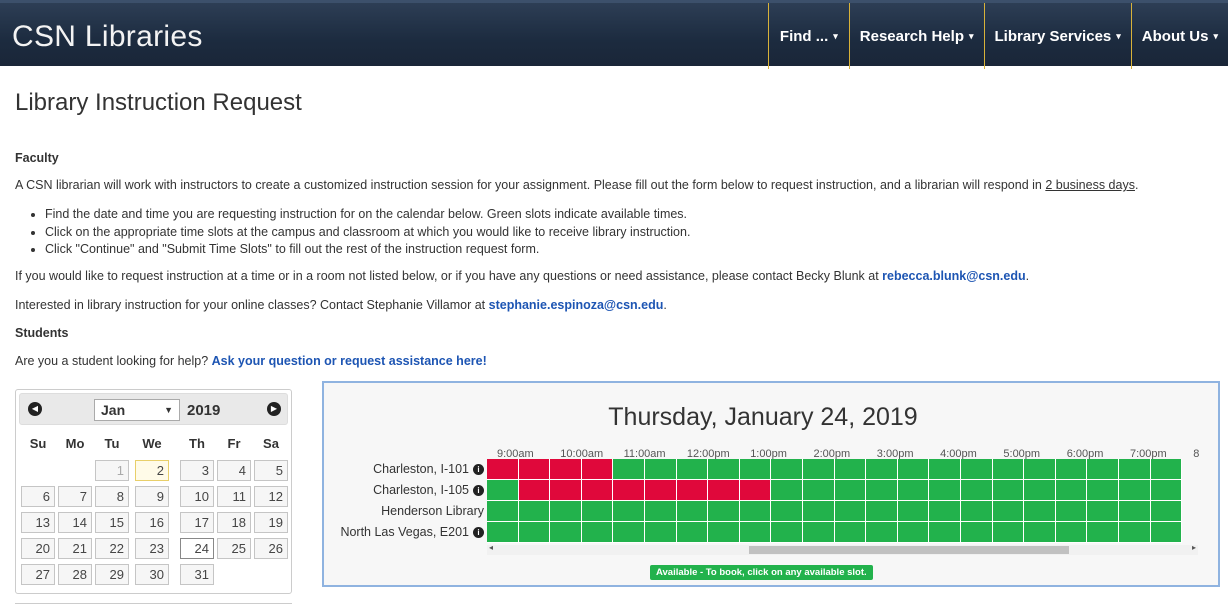 The height and width of the screenshot is (608, 1228). Describe the element at coordinates (112, 496) in the screenshot. I see `calendar-day: 8` at that location.